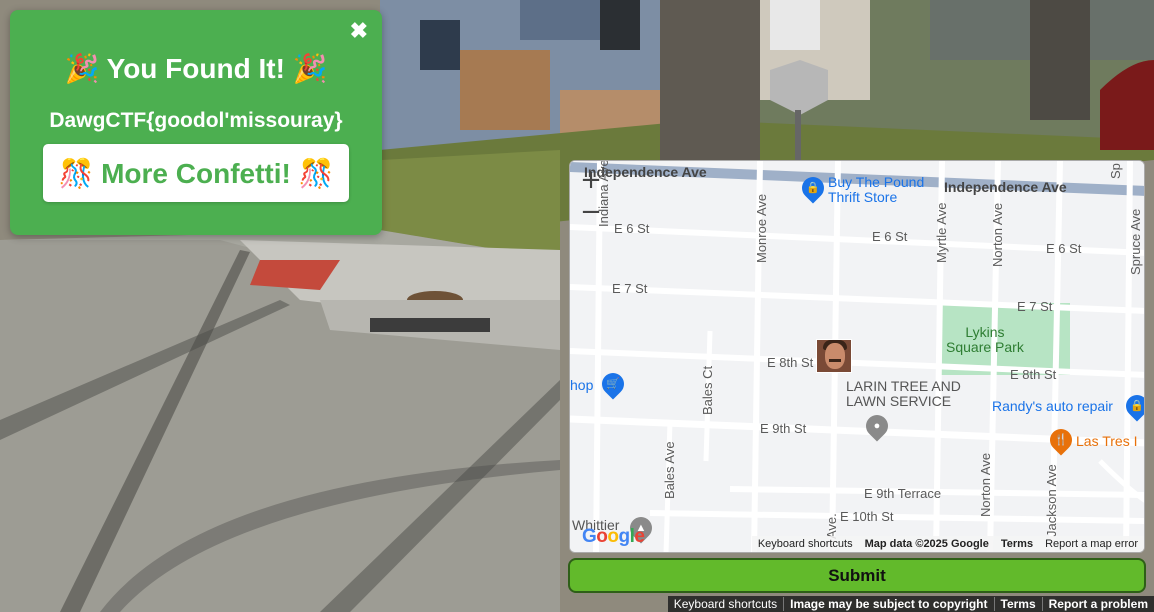  I want to click on copyright-text: Image may be subject to copyright, so click(889, 604).